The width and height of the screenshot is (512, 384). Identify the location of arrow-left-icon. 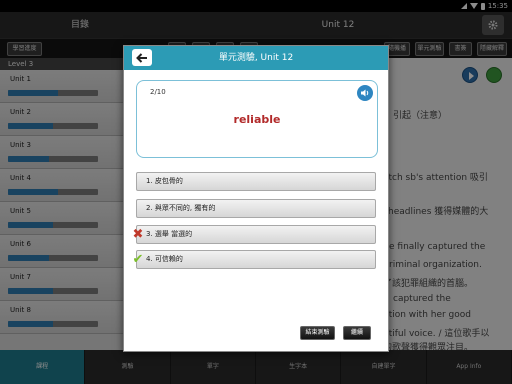
(141, 57).